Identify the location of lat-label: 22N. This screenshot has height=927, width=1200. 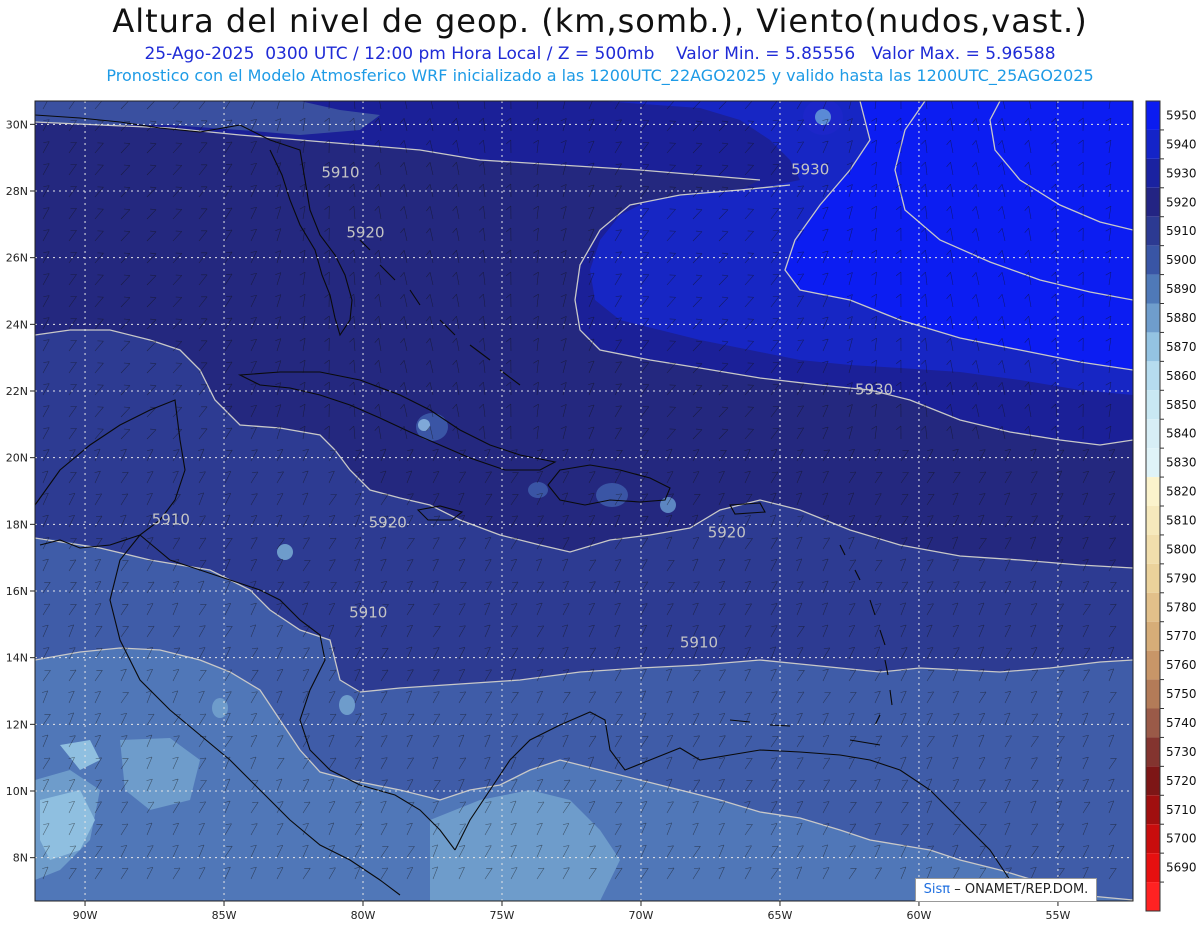
(17, 391).